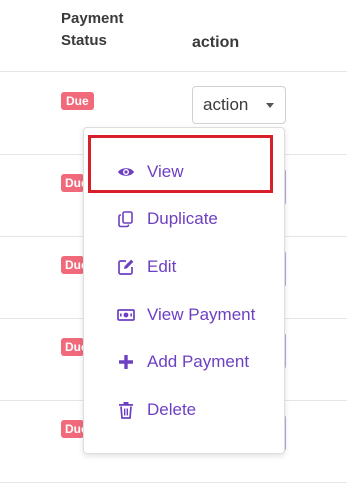  I want to click on action-dropdown-button: action, so click(239, 105).